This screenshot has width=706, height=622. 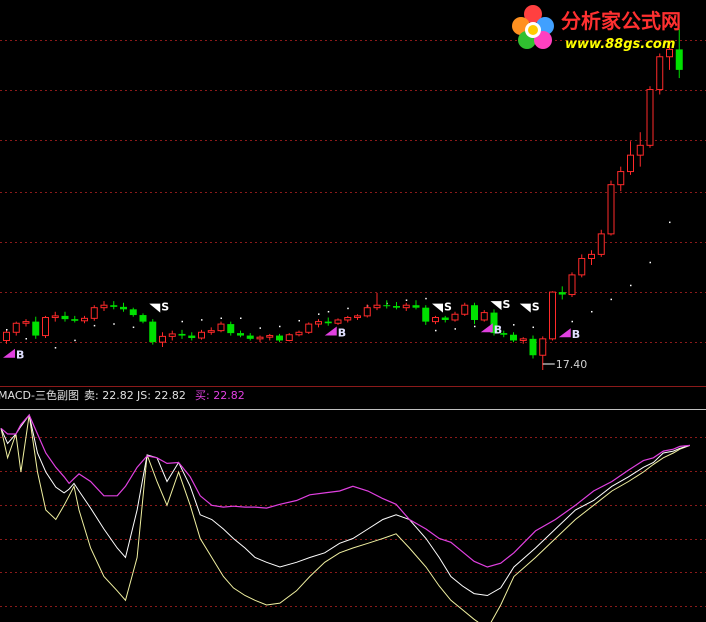 I want to click on indicator-js-value: JS: 22.82, so click(x=161, y=395).